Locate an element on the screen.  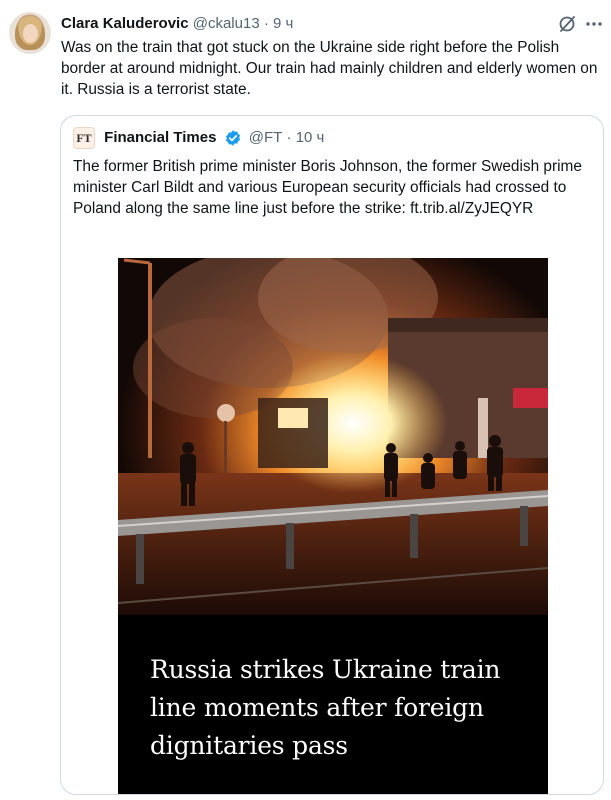
tweet-header: Clara Kaluderovic @ckalu13 · 9 ч is located at coordinates (177, 24).